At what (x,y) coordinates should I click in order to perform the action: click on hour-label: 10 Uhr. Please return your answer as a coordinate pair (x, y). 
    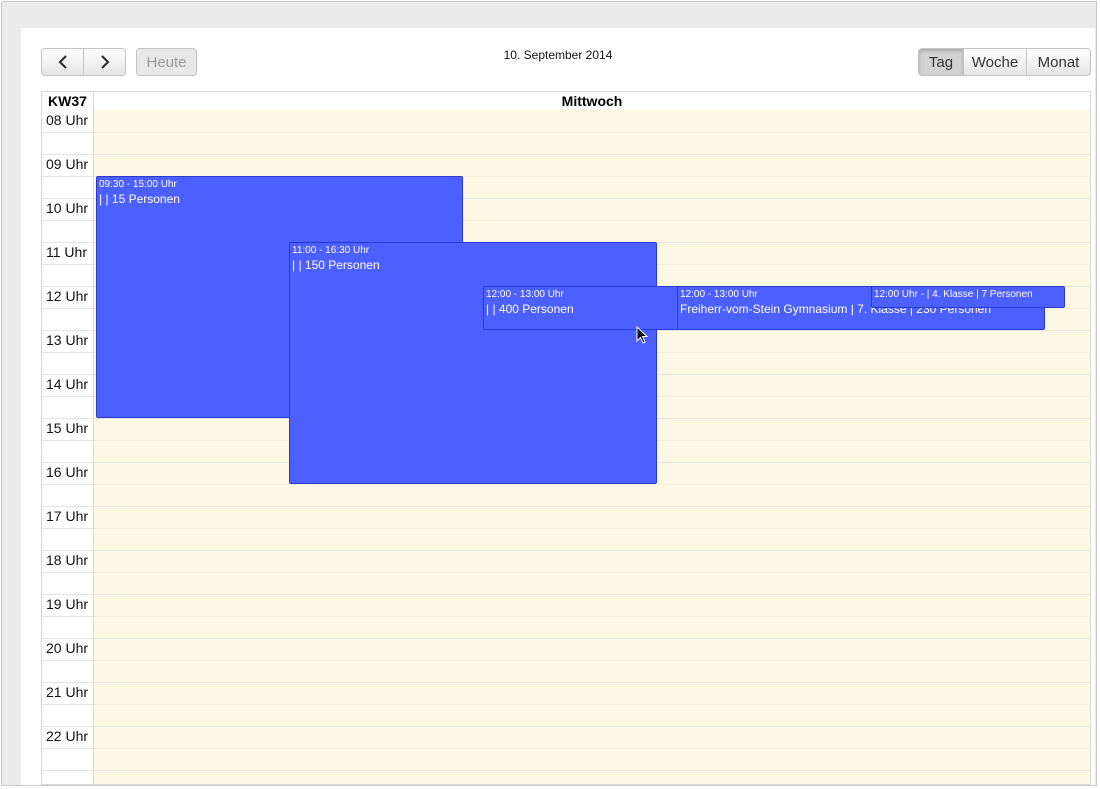
    Looking at the image, I should click on (67, 208).